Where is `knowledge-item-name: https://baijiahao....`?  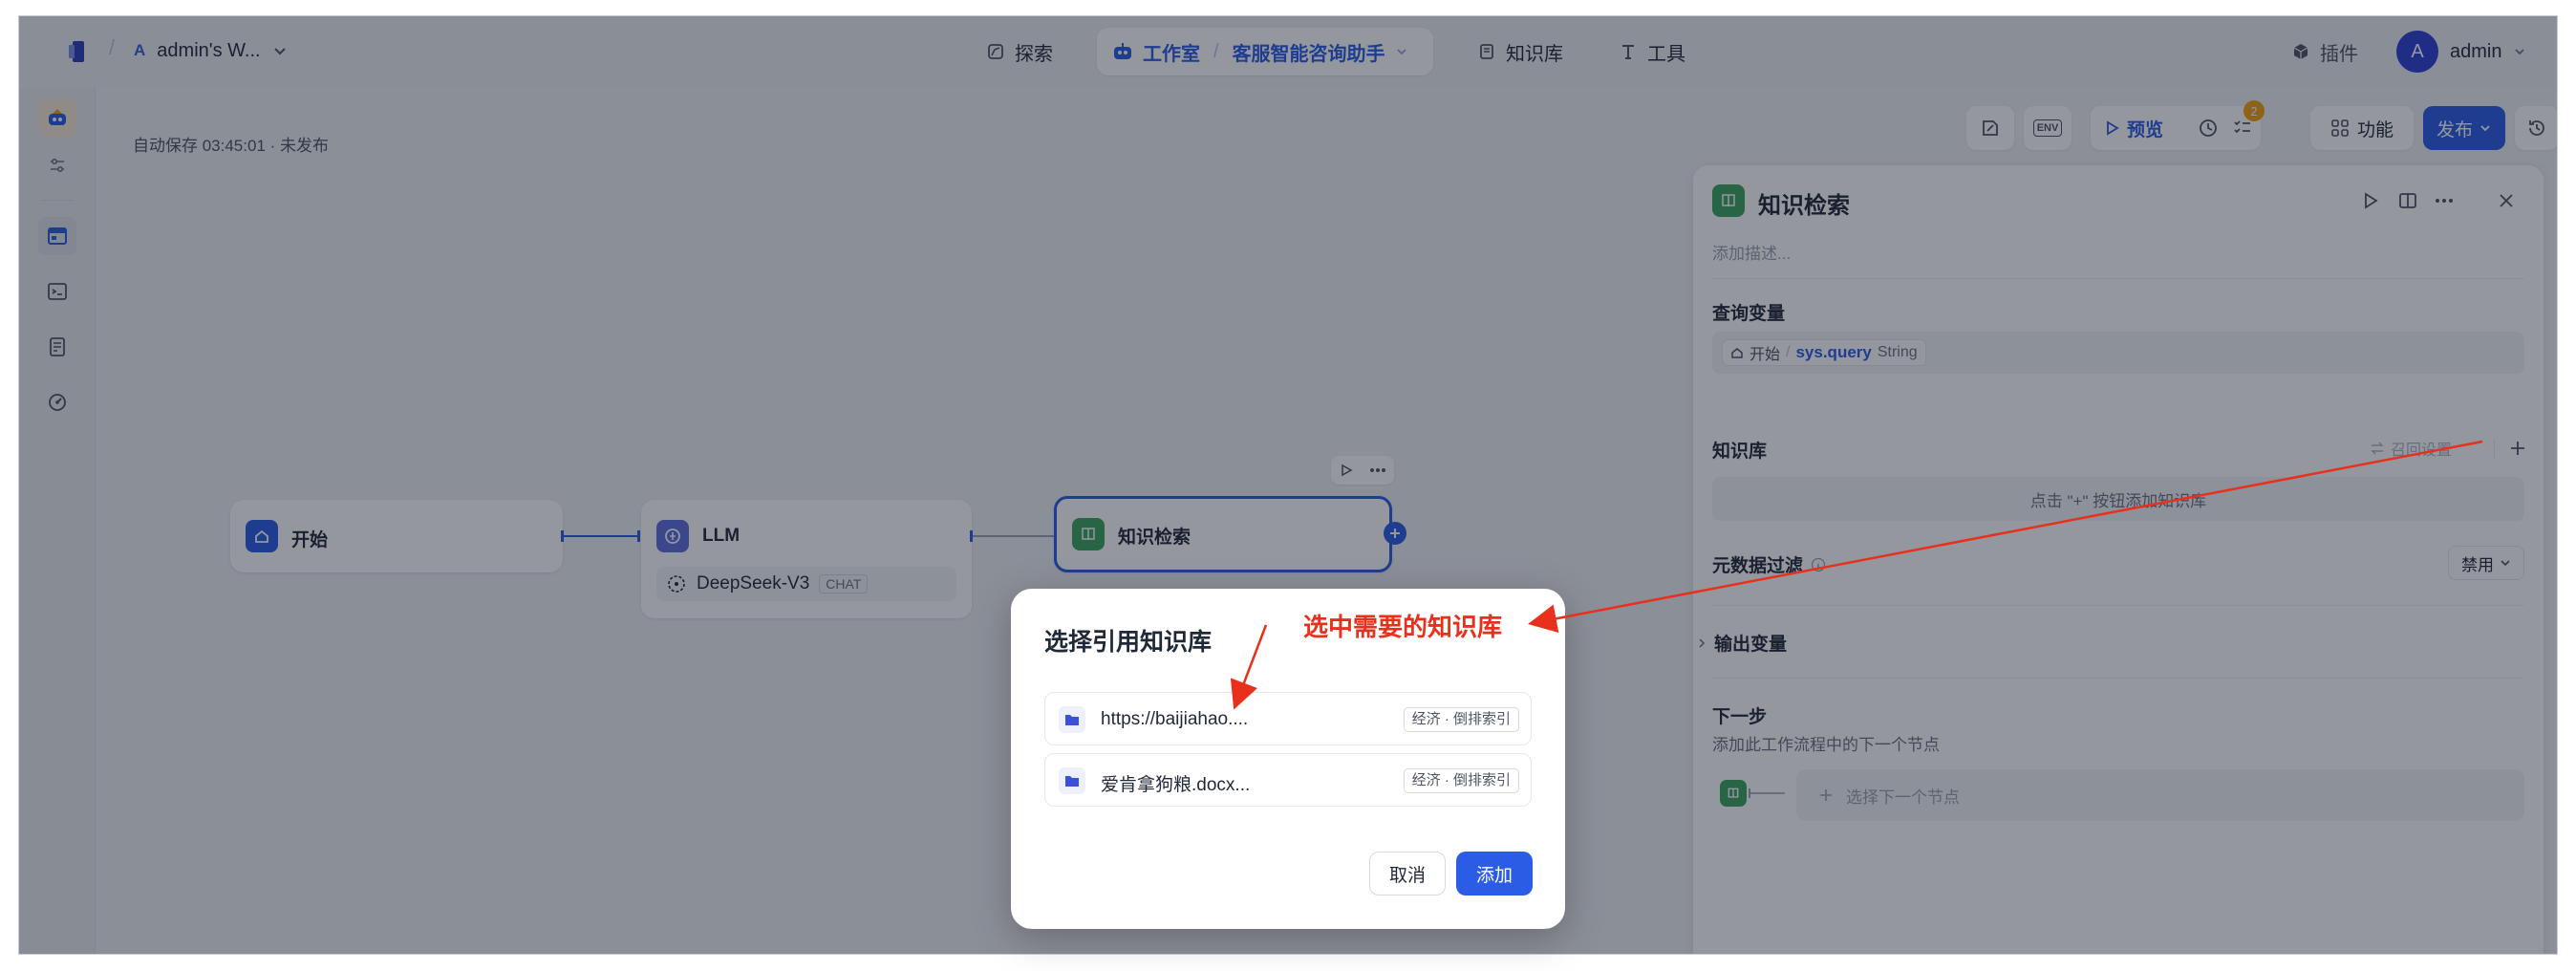 knowledge-item-name: https://baijiahao.... is located at coordinates (1175, 719).